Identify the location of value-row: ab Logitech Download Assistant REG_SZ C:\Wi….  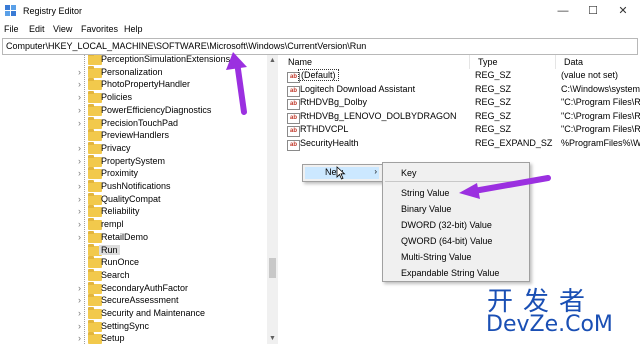
(460, 90).